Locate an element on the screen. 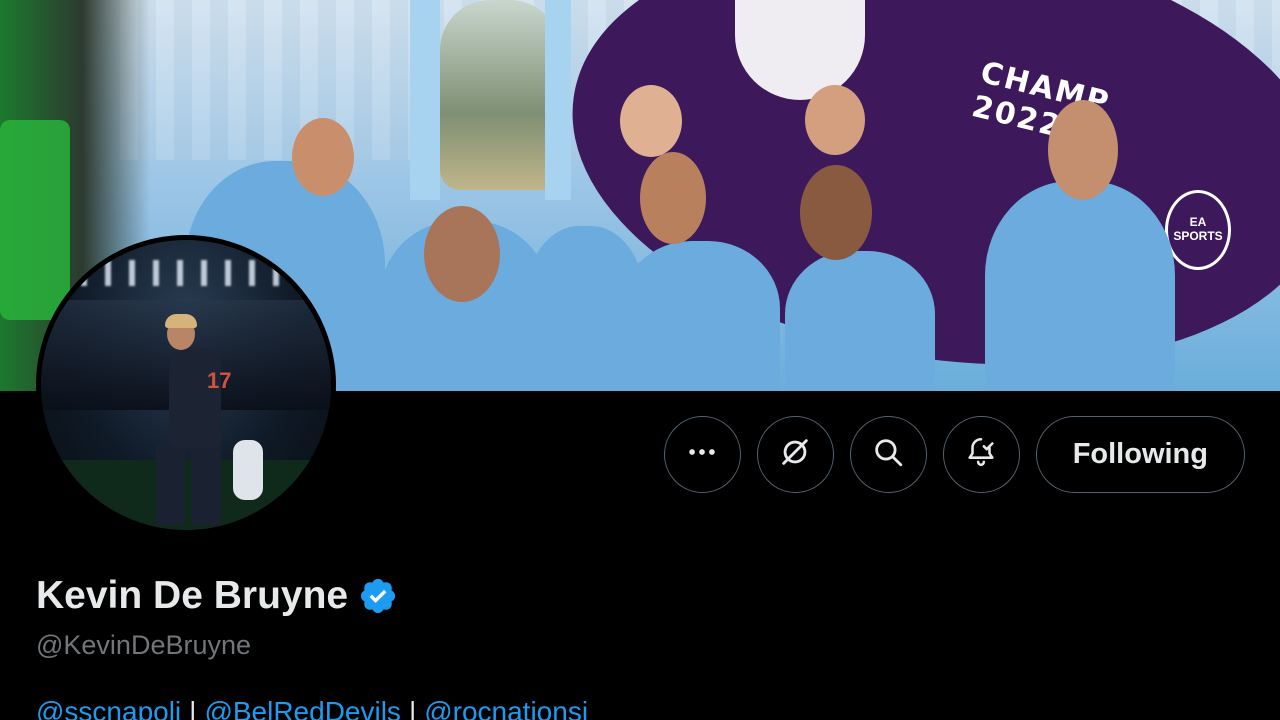 The image size is (1280, 720). bell-check-icon is located at coordinates (981, 454).